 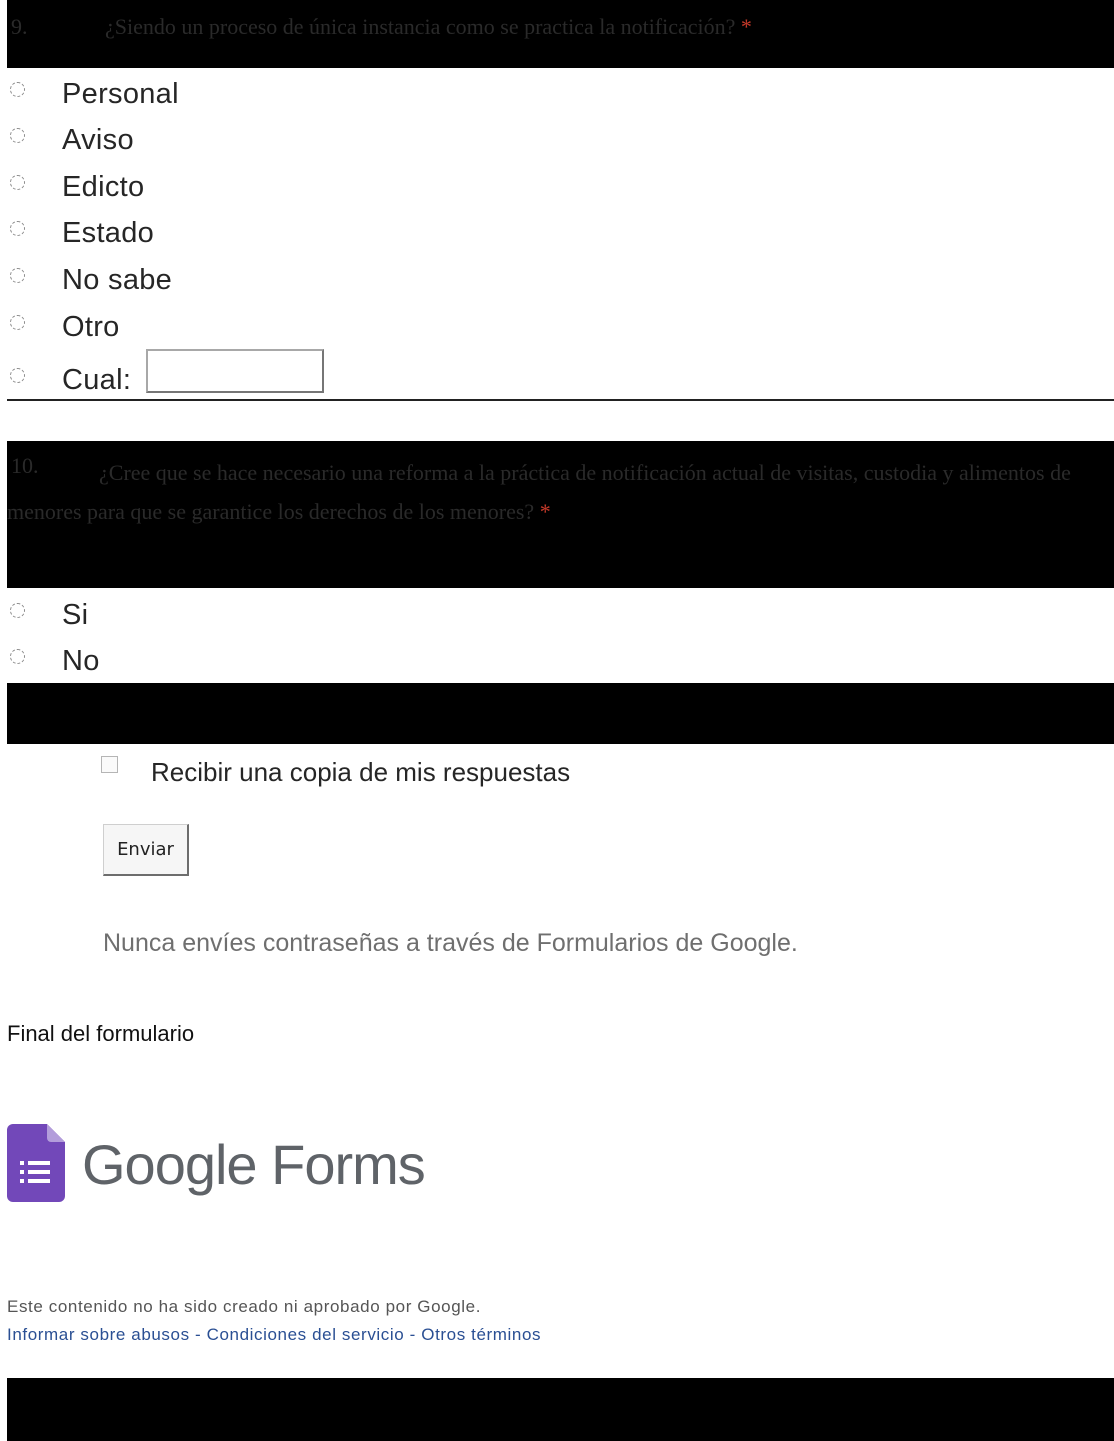 What do you see at coordinates (98, 140) in the screenshot?
I see `option-label: Aviso` at bounding box center [98, 140].